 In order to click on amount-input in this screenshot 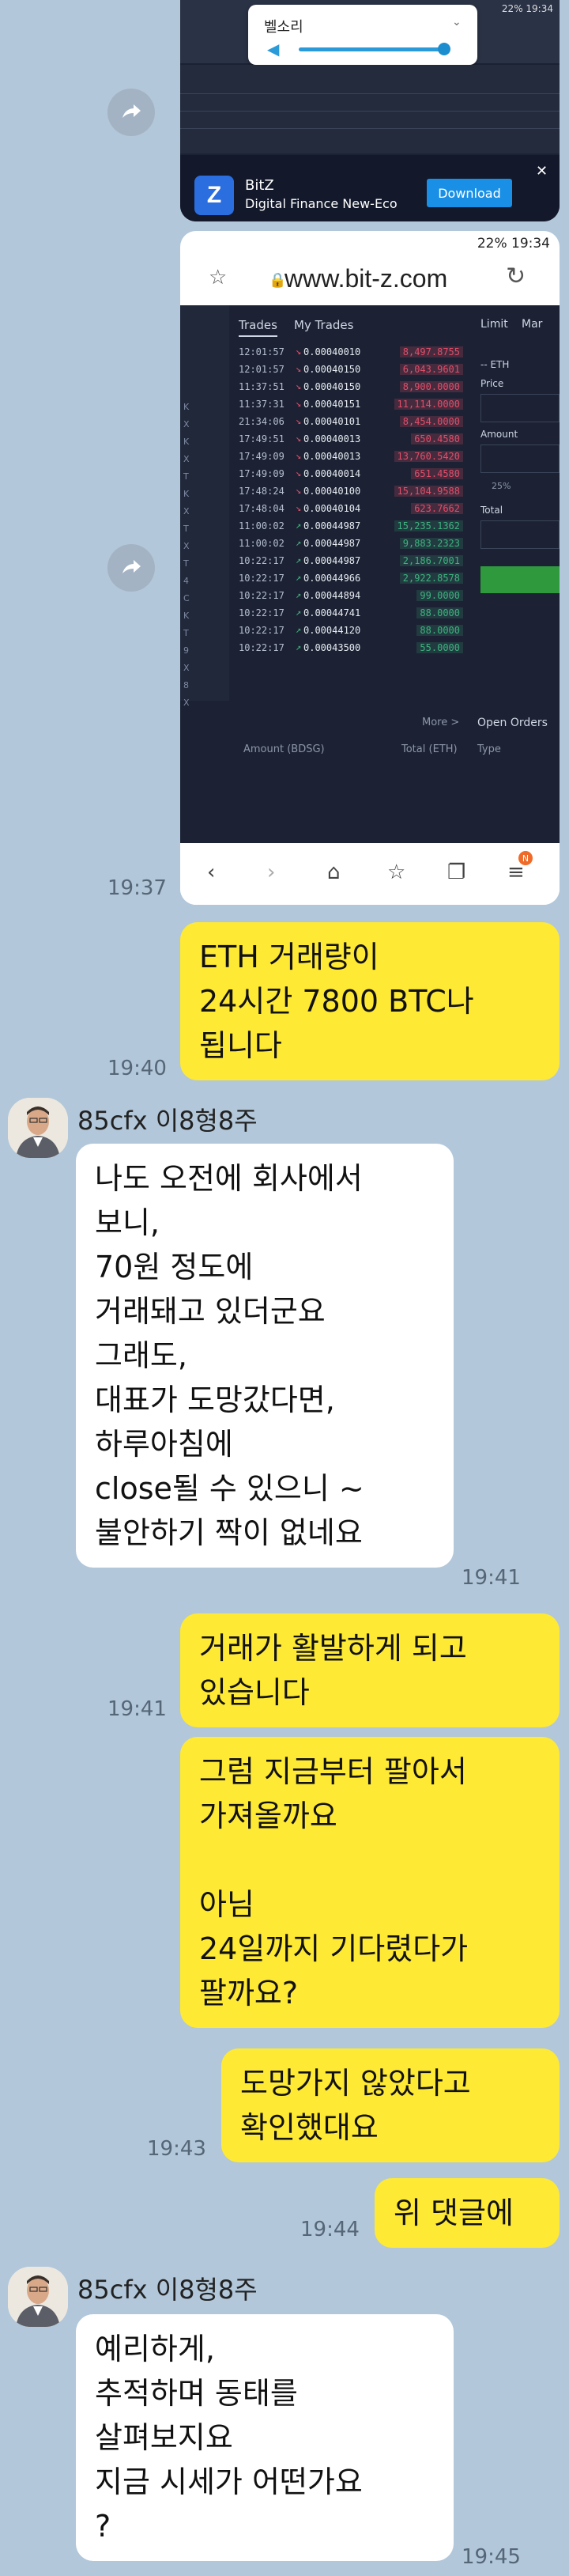, I will do `click(520, 459)`.